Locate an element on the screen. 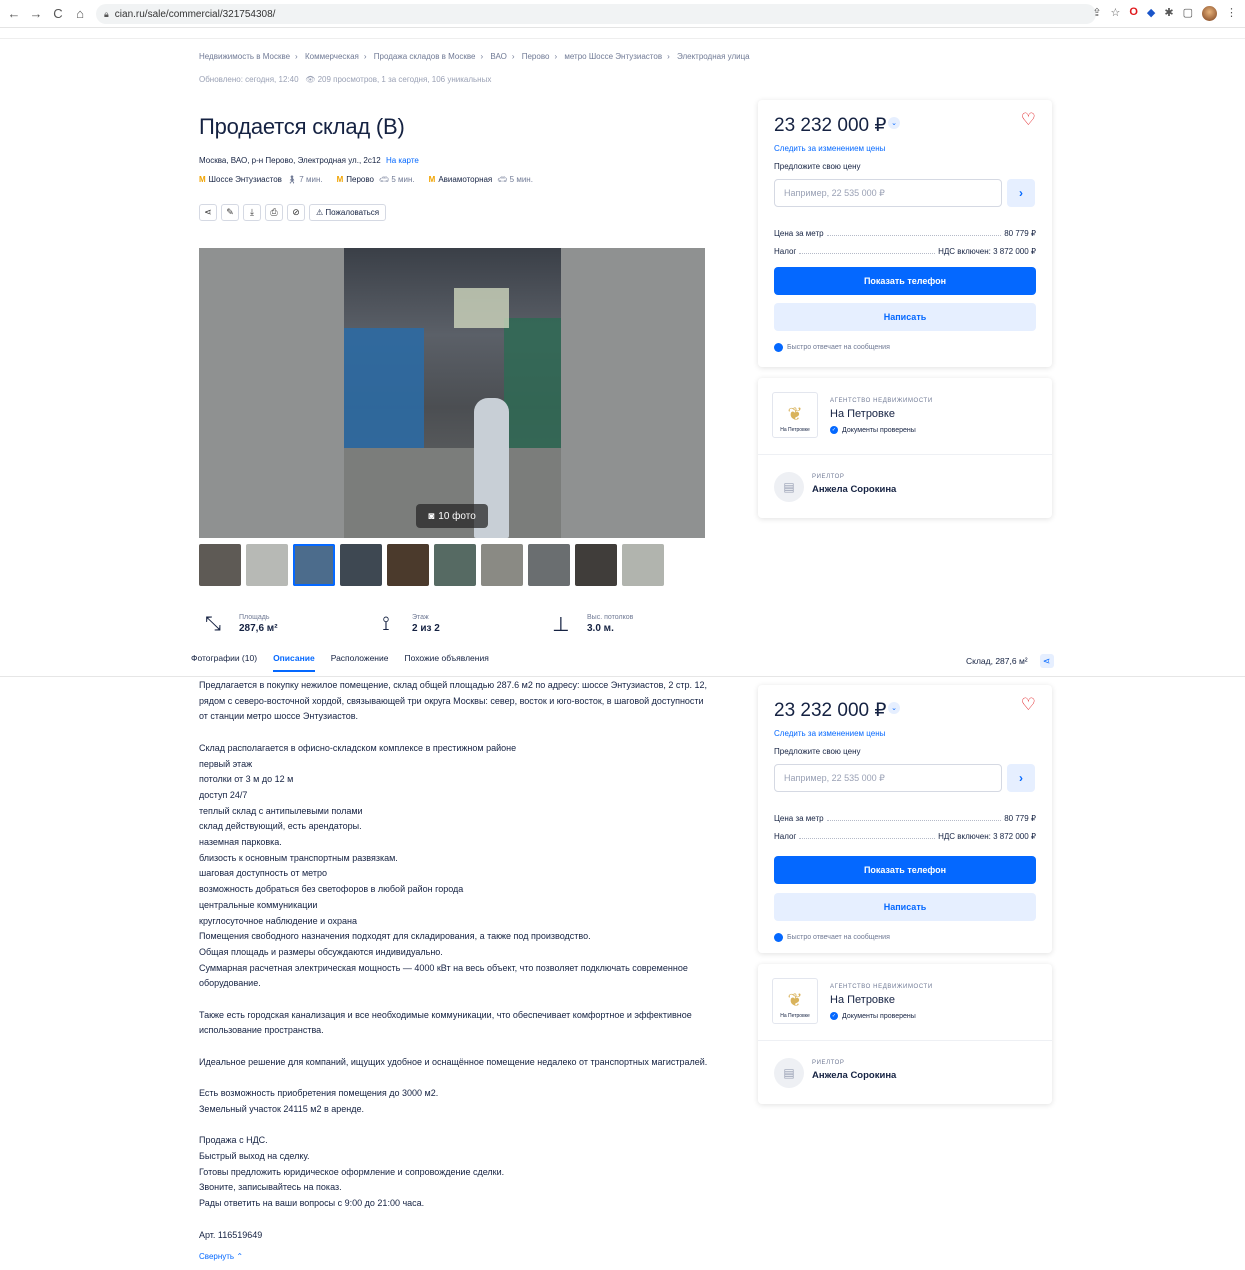 This screenshot has height=1270, width=1245. photo-image is located at coordinates (452, 393).